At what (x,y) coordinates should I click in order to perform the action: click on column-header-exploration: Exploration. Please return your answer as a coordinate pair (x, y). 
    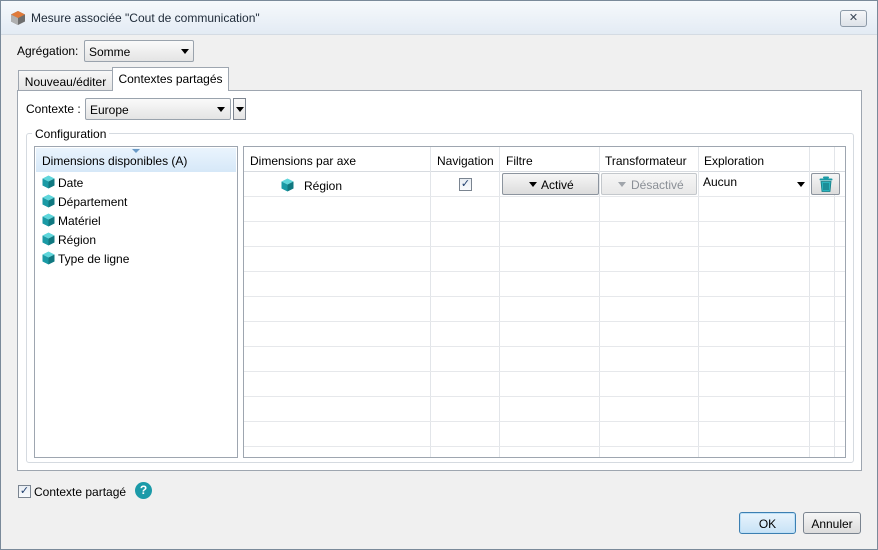
    Looking at the image, I should click on (753, 159).